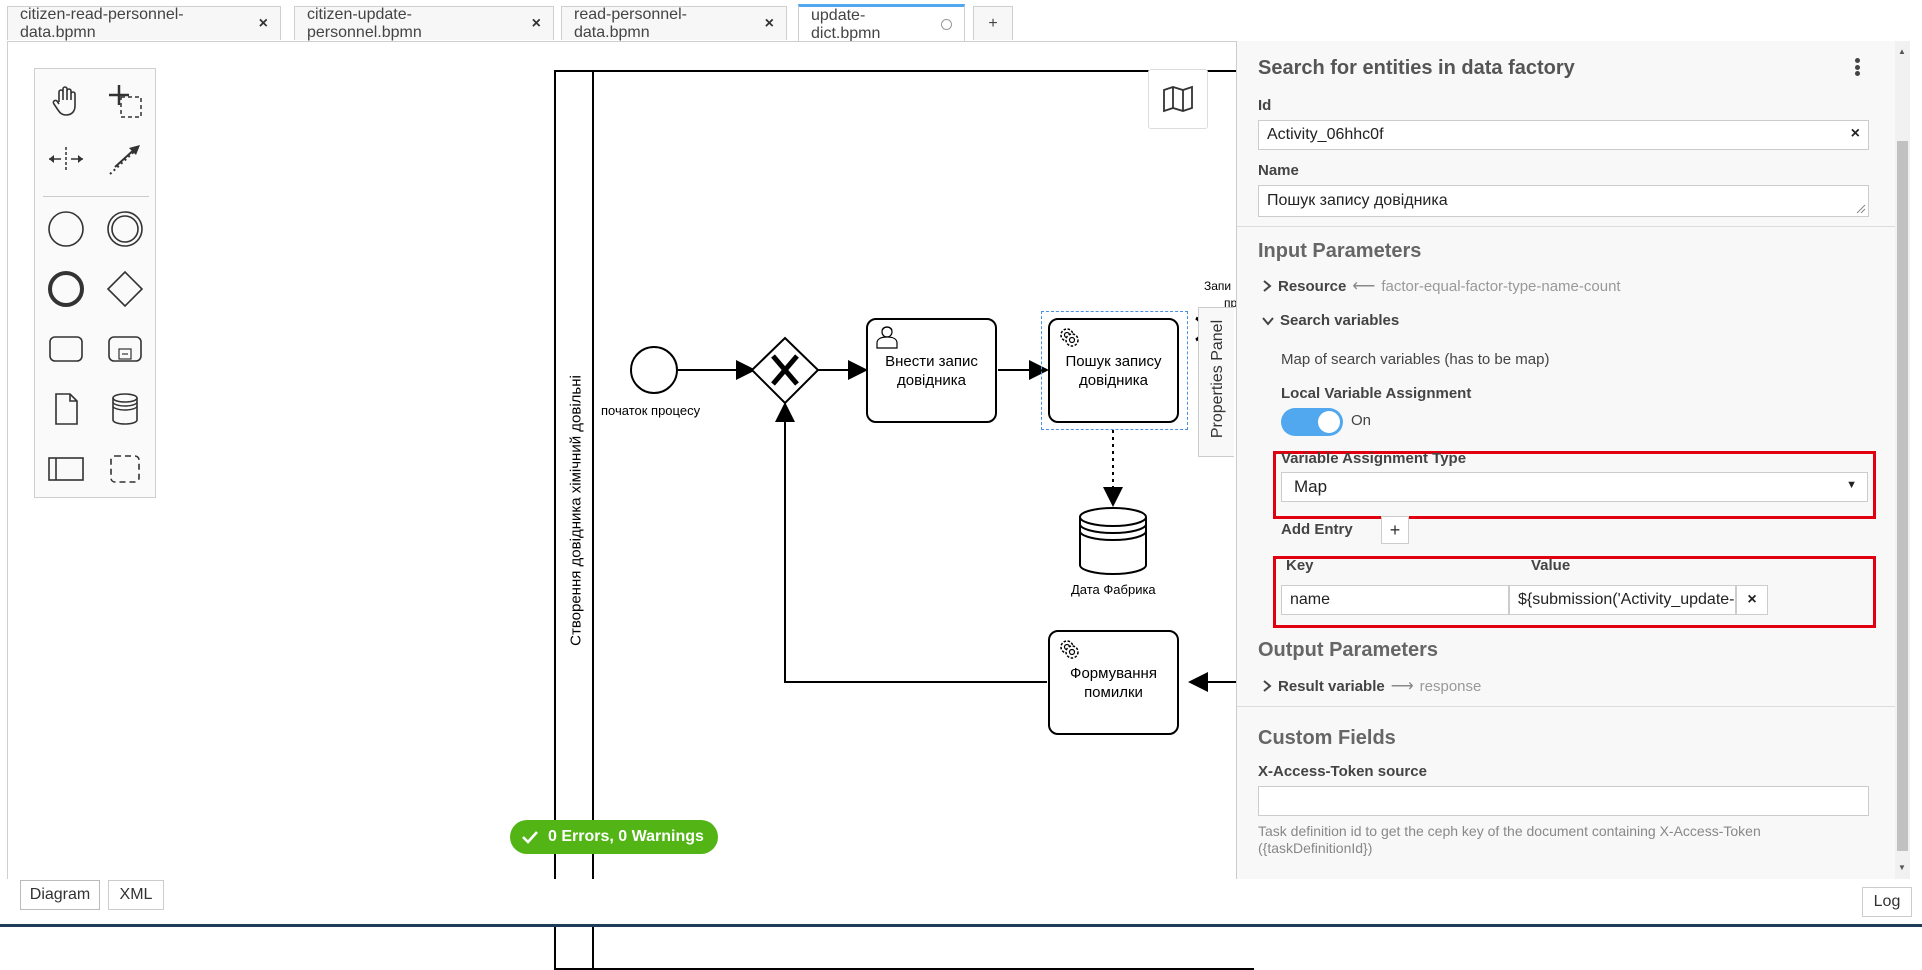  I want to click on panel-scrollbar: ▲ ▼, so click(1902, 460).